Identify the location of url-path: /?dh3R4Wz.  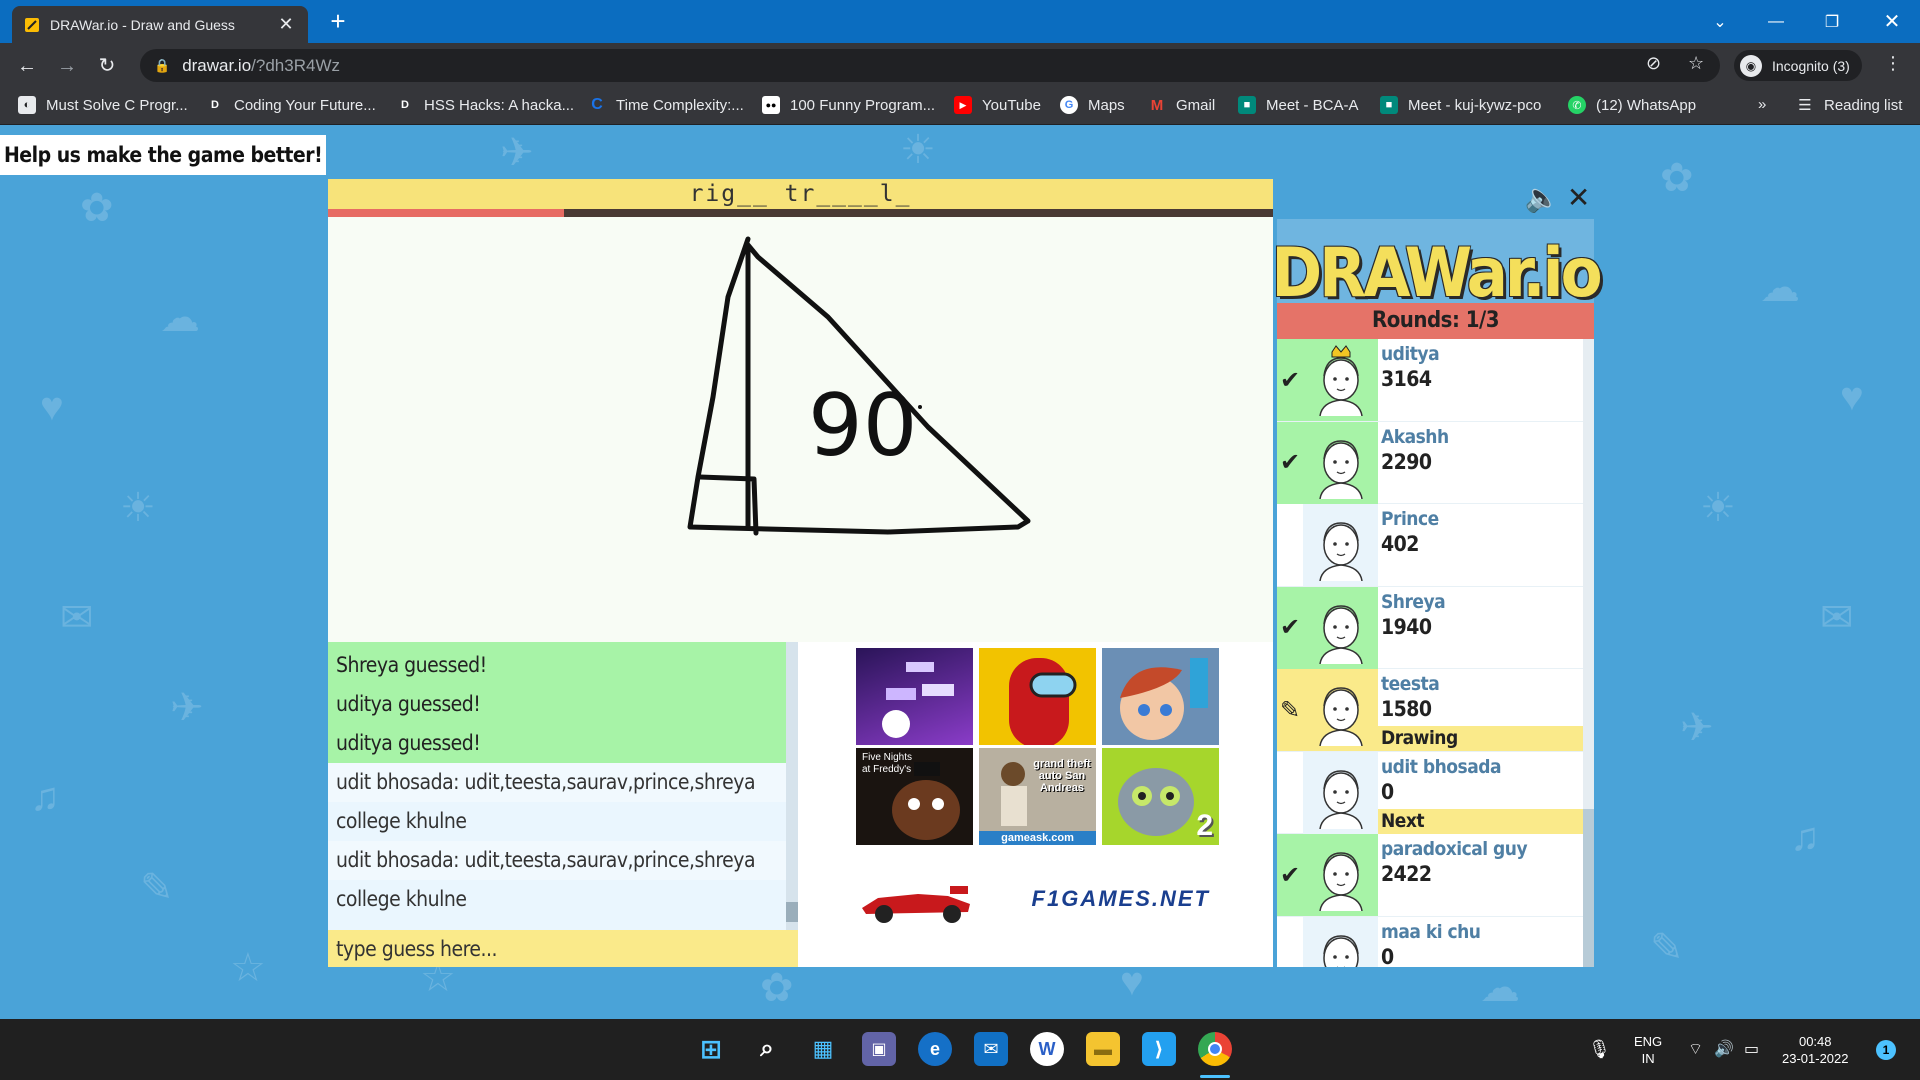
(295, 65).